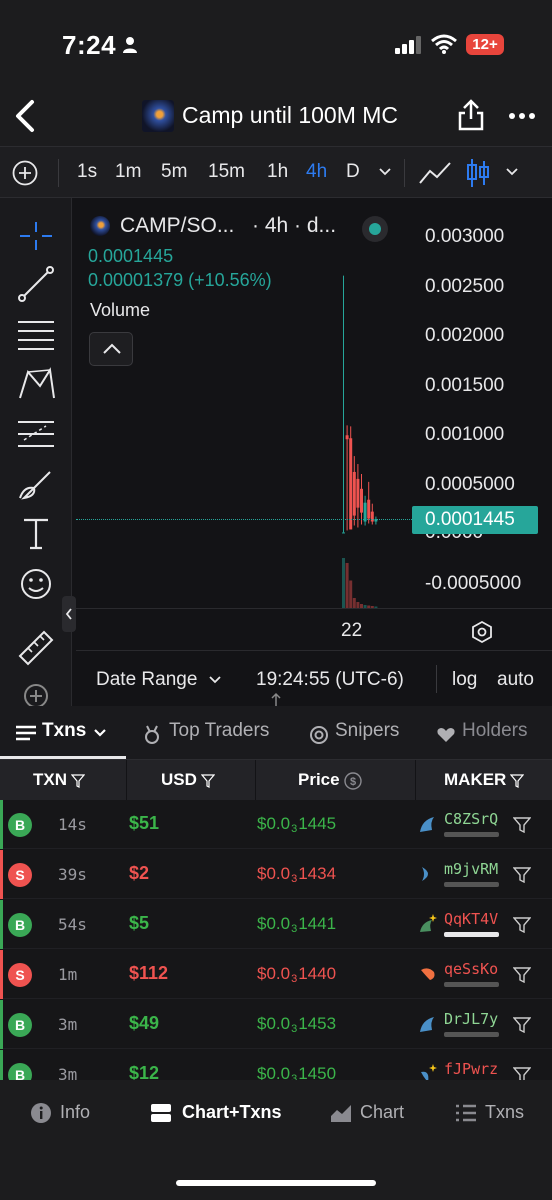 Image resolution: width=552 pixels, height=1200 pixels. What do you see at coordinates (466, 1113) in the screenshot?
I see `list-icon` at bounding box center [466, 1113].